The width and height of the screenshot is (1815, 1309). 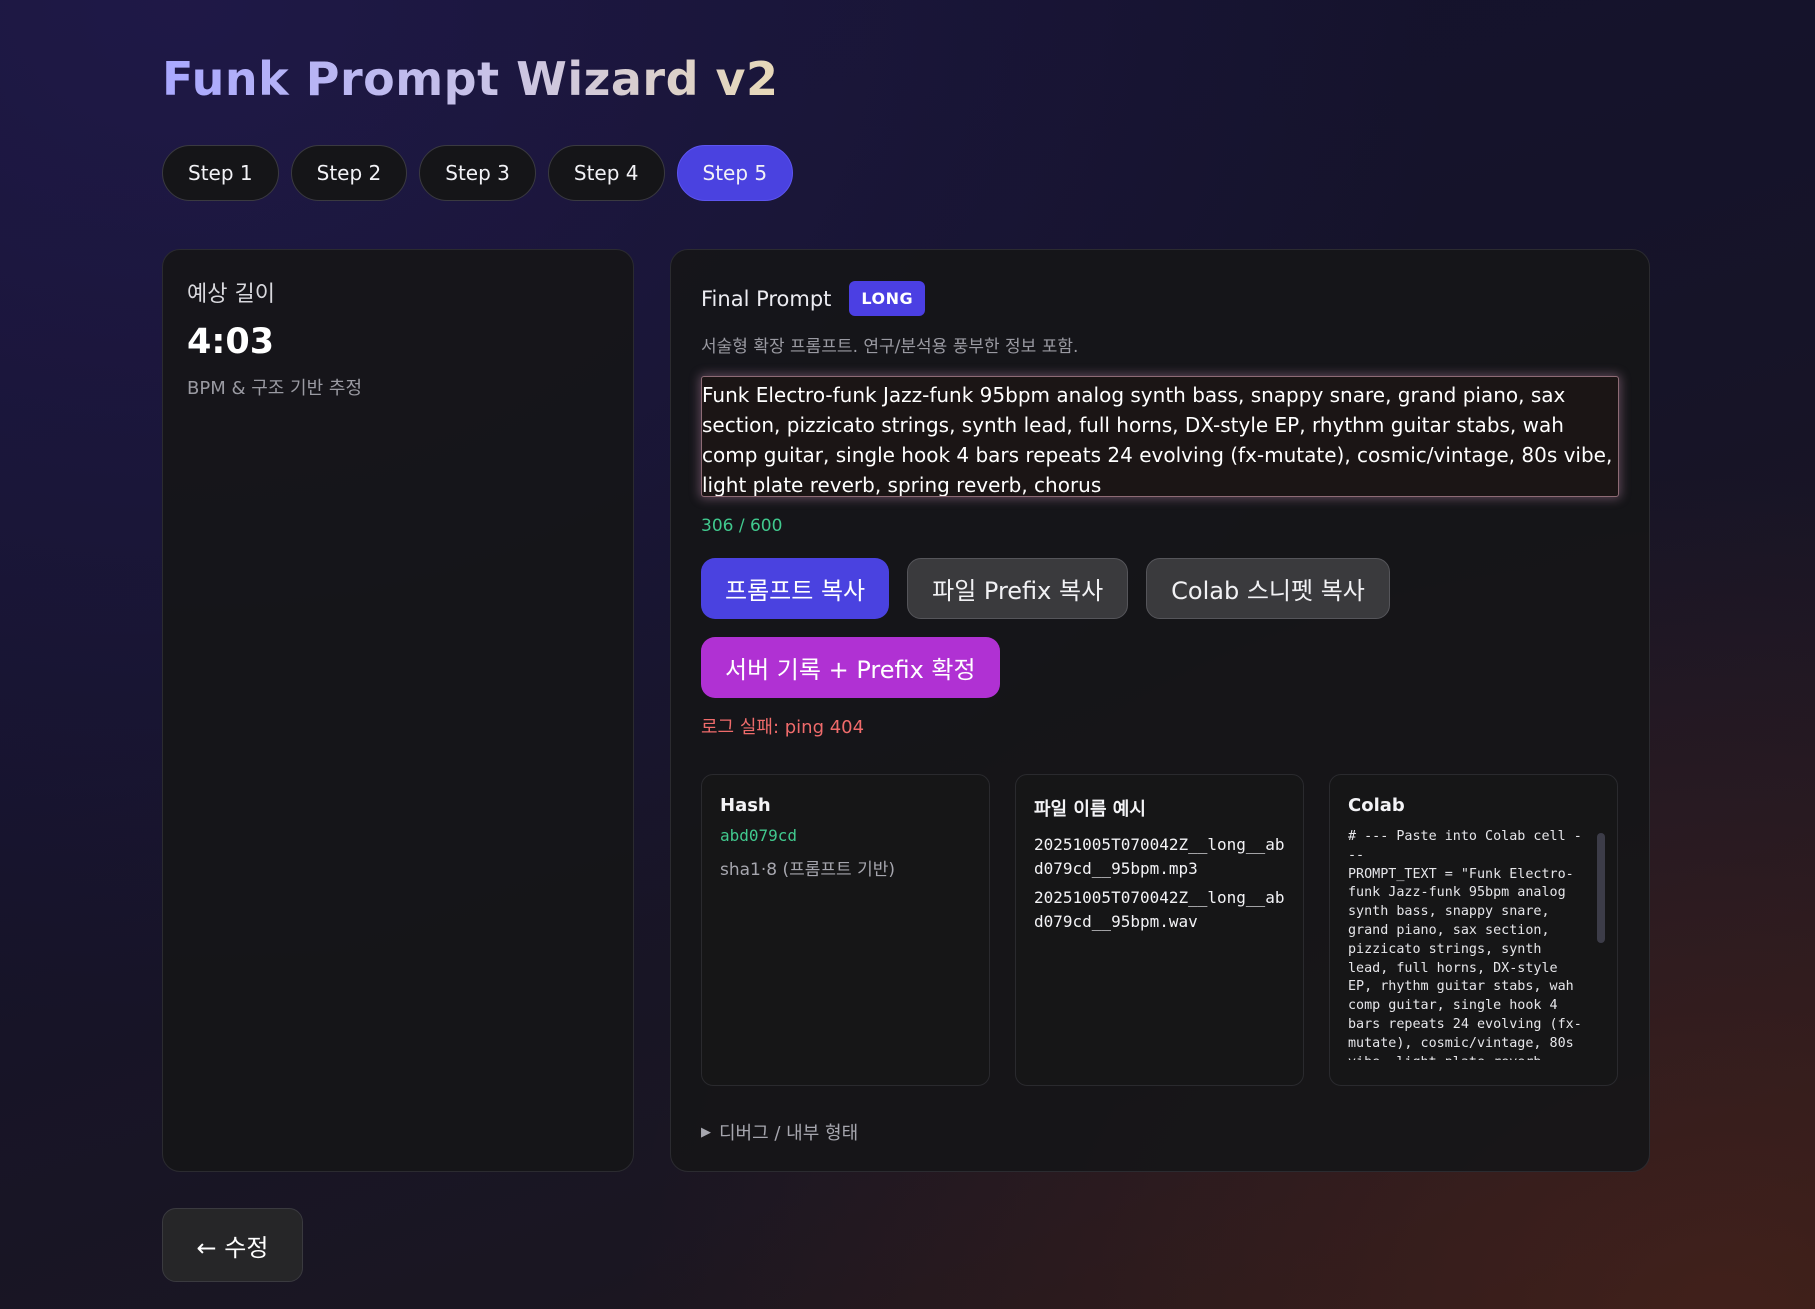 What do you see at coordinates (845, 930) in the screenshot?
I see `hash-card: Hash abd079cd sha1·8 (프롬프트 기반)` at bounding box center [845, 930].